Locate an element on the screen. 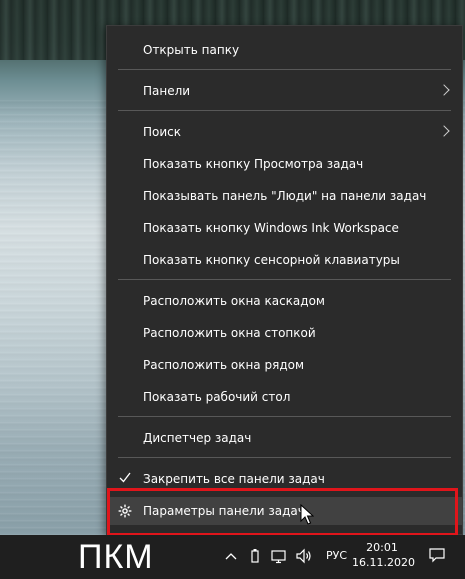 The width and height of the screenshot is (465, 579). menu-item-side-by-side-windows: Расположить окна рядом is located at coordinates (284, 365).